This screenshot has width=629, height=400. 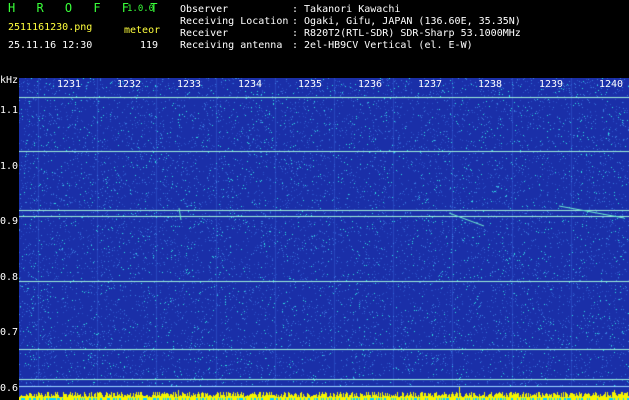 I want to click on y-tick-label: 0.8, so click(x=9, y=277).